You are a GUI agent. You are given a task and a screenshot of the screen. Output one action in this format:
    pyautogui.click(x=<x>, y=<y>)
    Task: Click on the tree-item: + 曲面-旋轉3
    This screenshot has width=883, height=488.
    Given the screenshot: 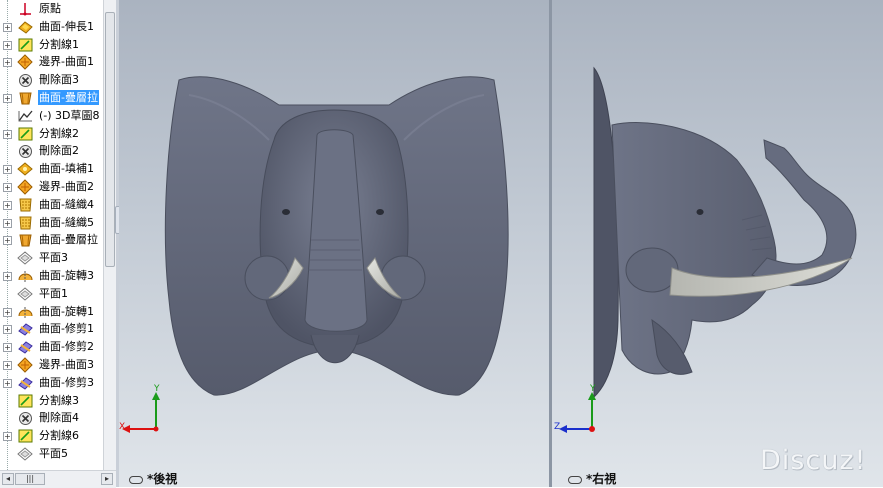 What is the action you would take?
    pyautogui.click(x=51, y=276)
    